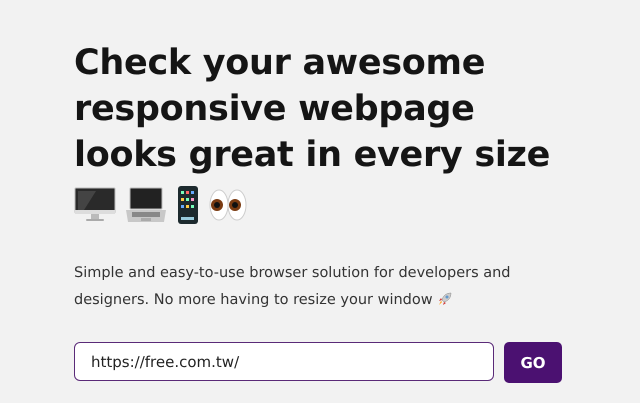 The image size is (640, 403). What do you see at coordinates (253, 300) in the screenshot?
I see `description-text: designers. No more having to resize your window` at bounding box center [253, 300].